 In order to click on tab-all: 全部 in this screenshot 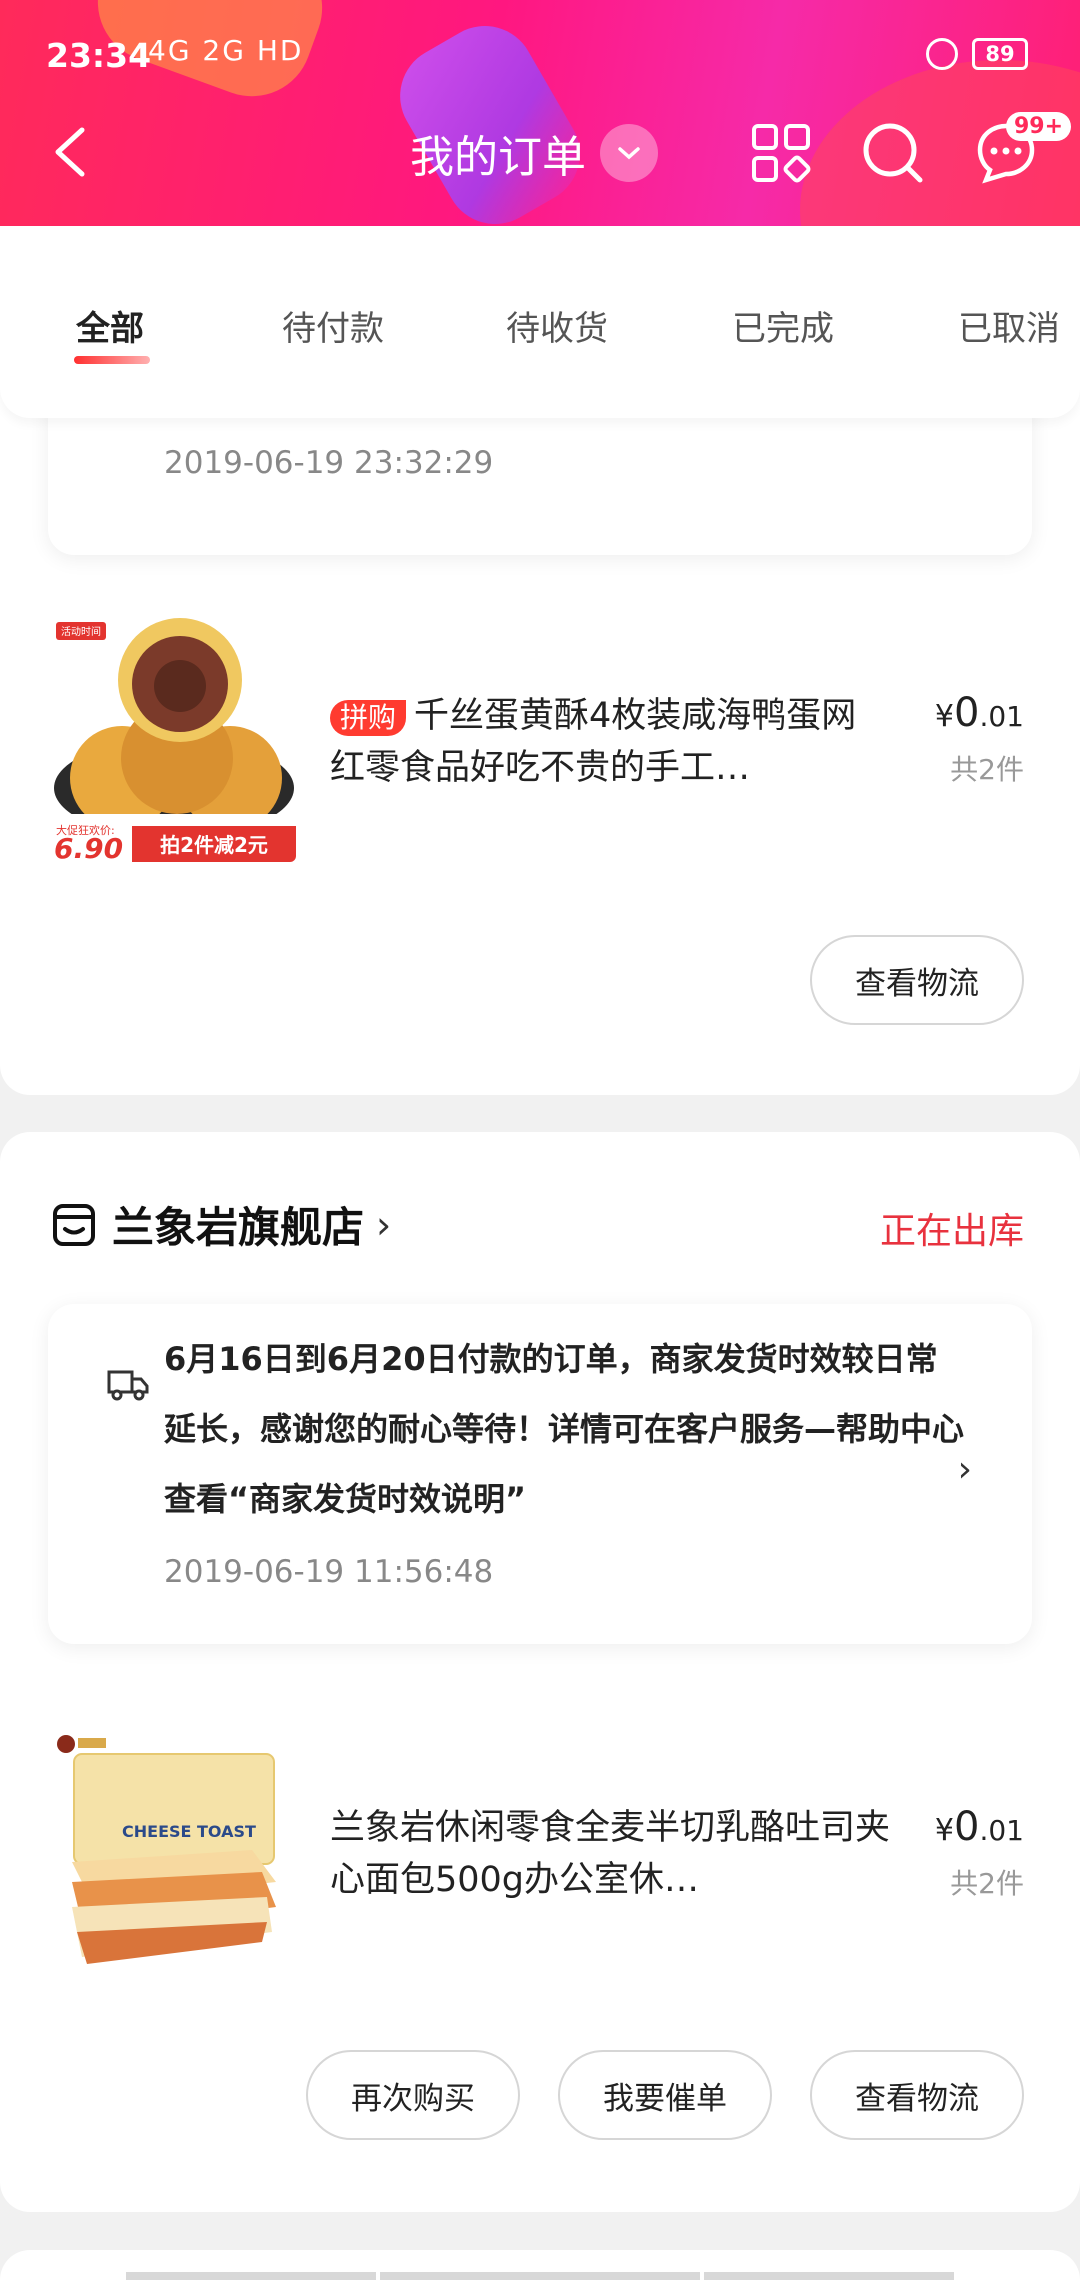, I will do `click(110, 325)`.